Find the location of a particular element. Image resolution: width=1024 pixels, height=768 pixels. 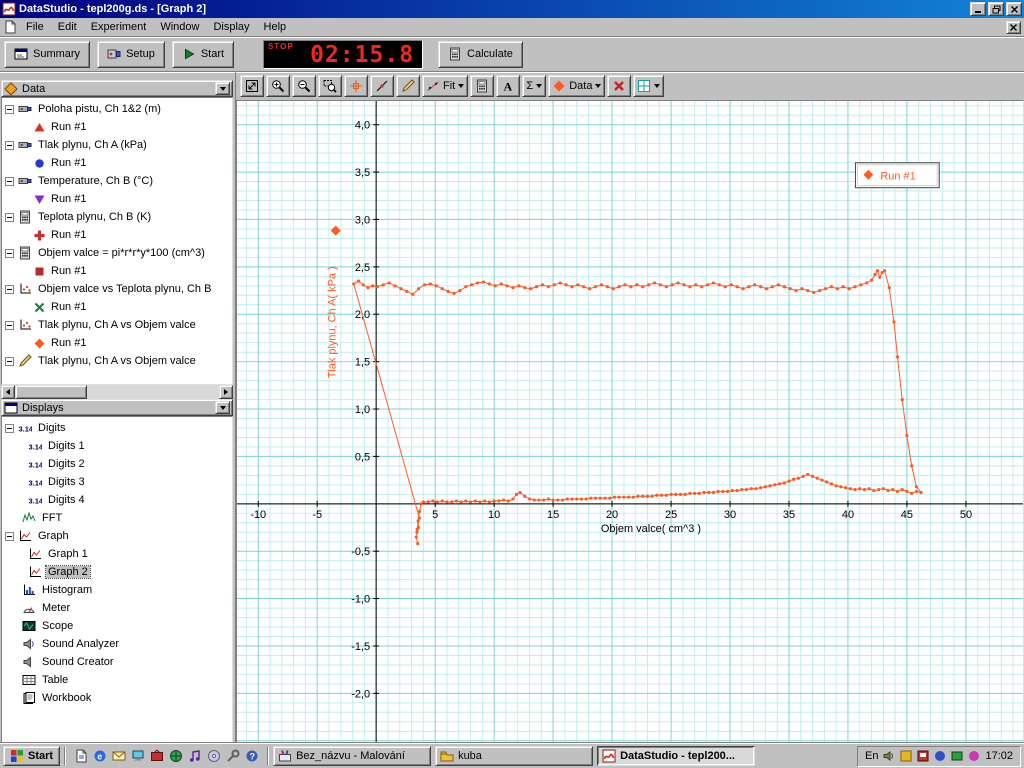

close-button is located at coordinates (1014, 9).